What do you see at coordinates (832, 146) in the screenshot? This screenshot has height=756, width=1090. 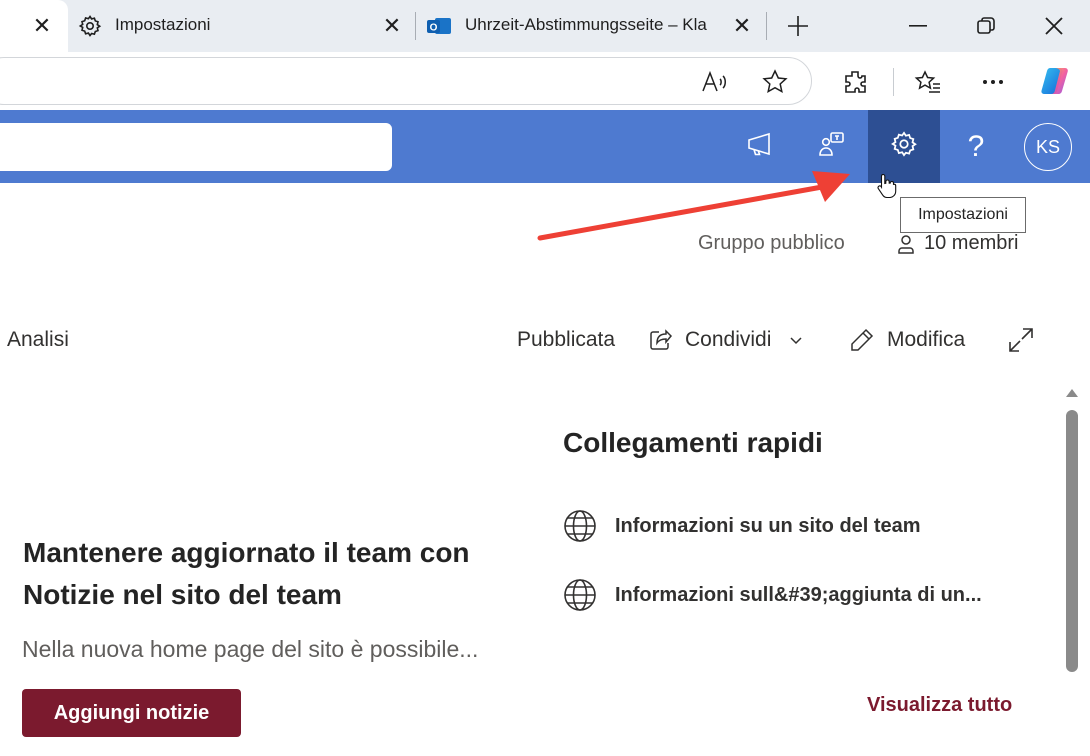 I see `teams-icon` at bounding box center [832, 146].